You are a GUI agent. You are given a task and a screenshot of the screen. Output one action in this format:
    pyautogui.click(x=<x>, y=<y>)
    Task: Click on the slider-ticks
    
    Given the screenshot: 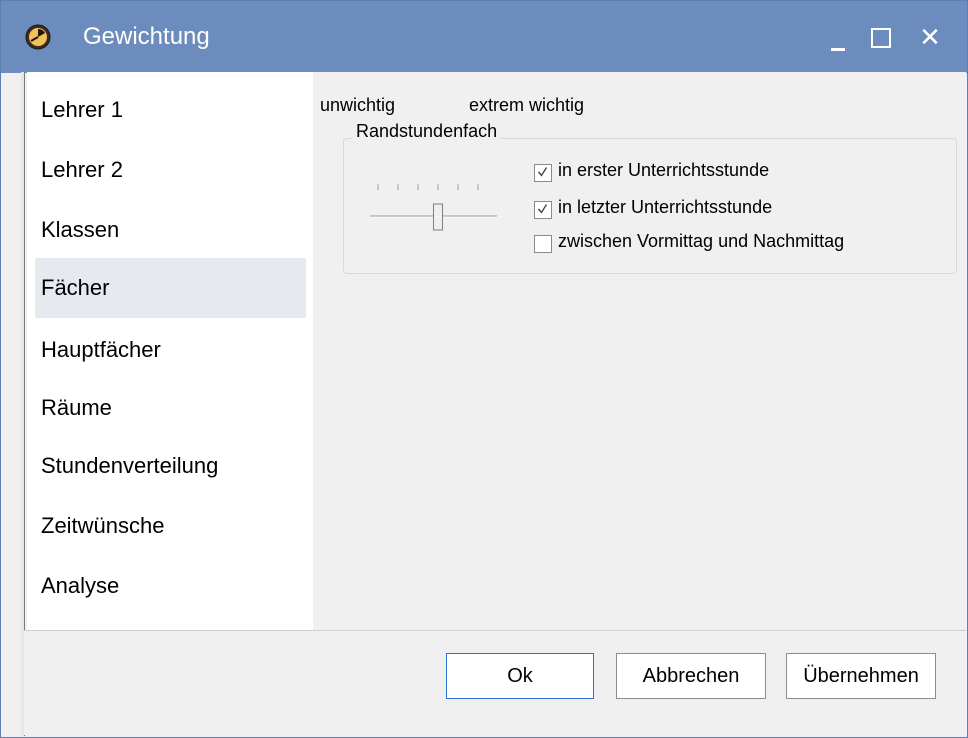 What is the action you would take?
    pyautogui.click(x=428, y=187)
    